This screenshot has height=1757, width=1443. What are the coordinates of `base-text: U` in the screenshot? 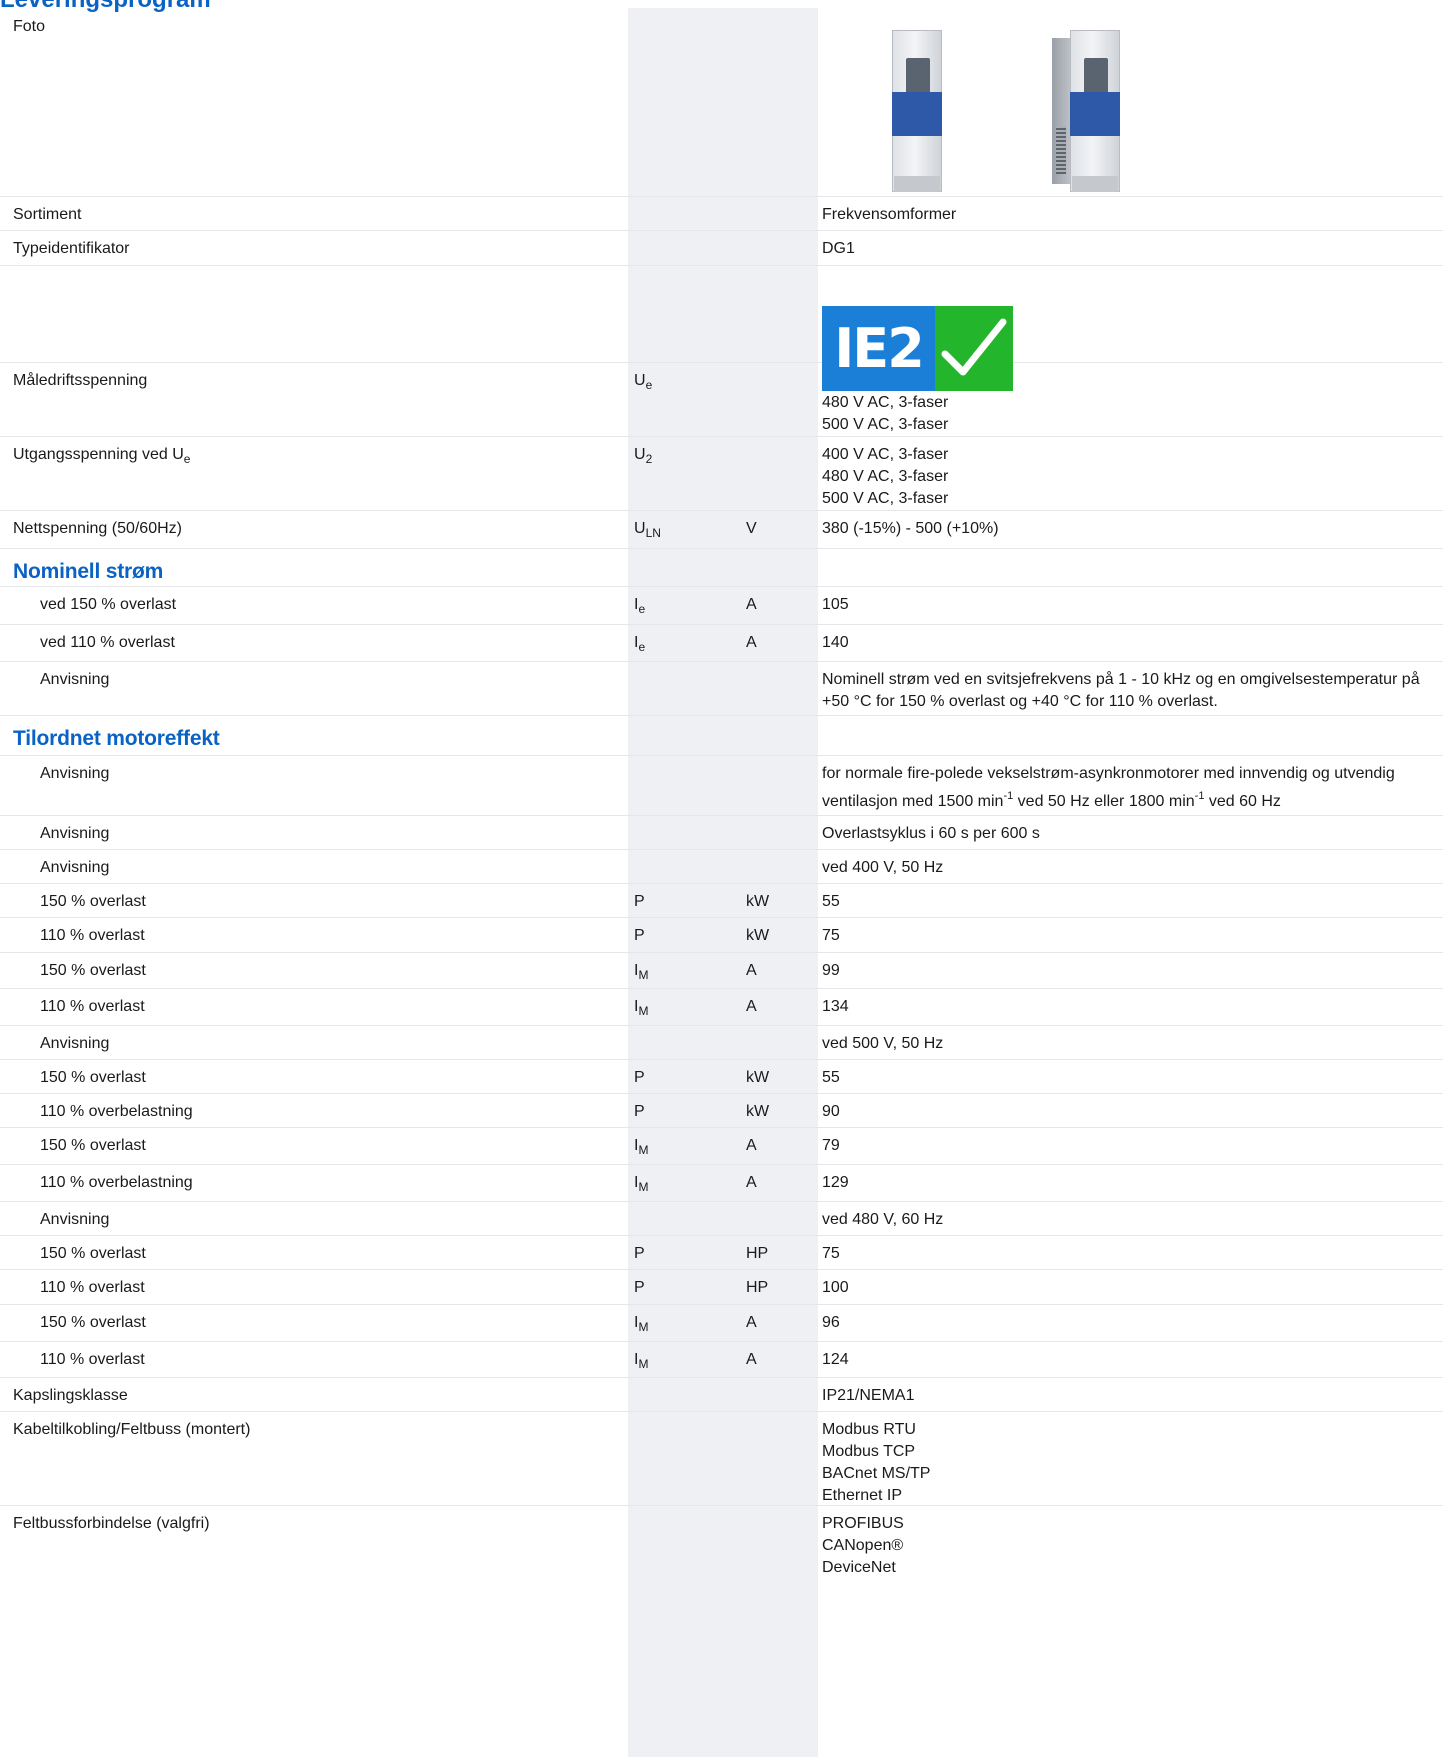 It's located at (640, 528).